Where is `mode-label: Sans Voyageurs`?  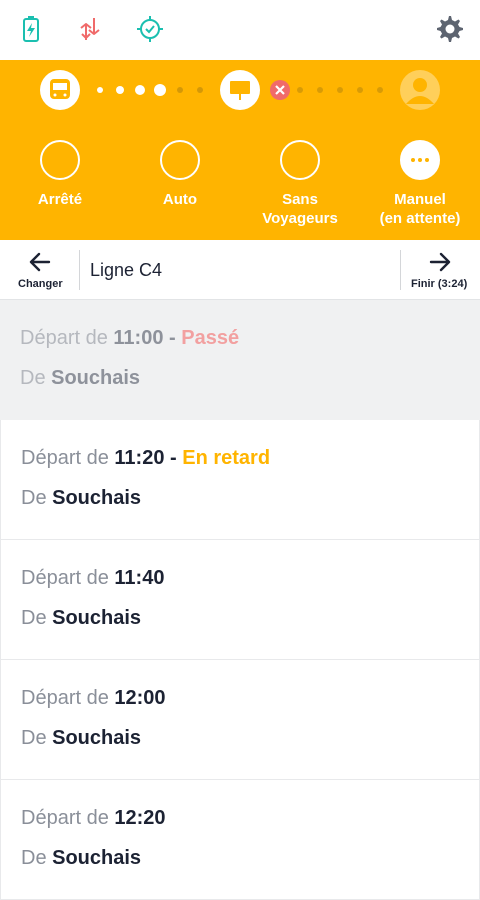 mode-label: Sans Voyageurs is located at coordinates (300, 209).